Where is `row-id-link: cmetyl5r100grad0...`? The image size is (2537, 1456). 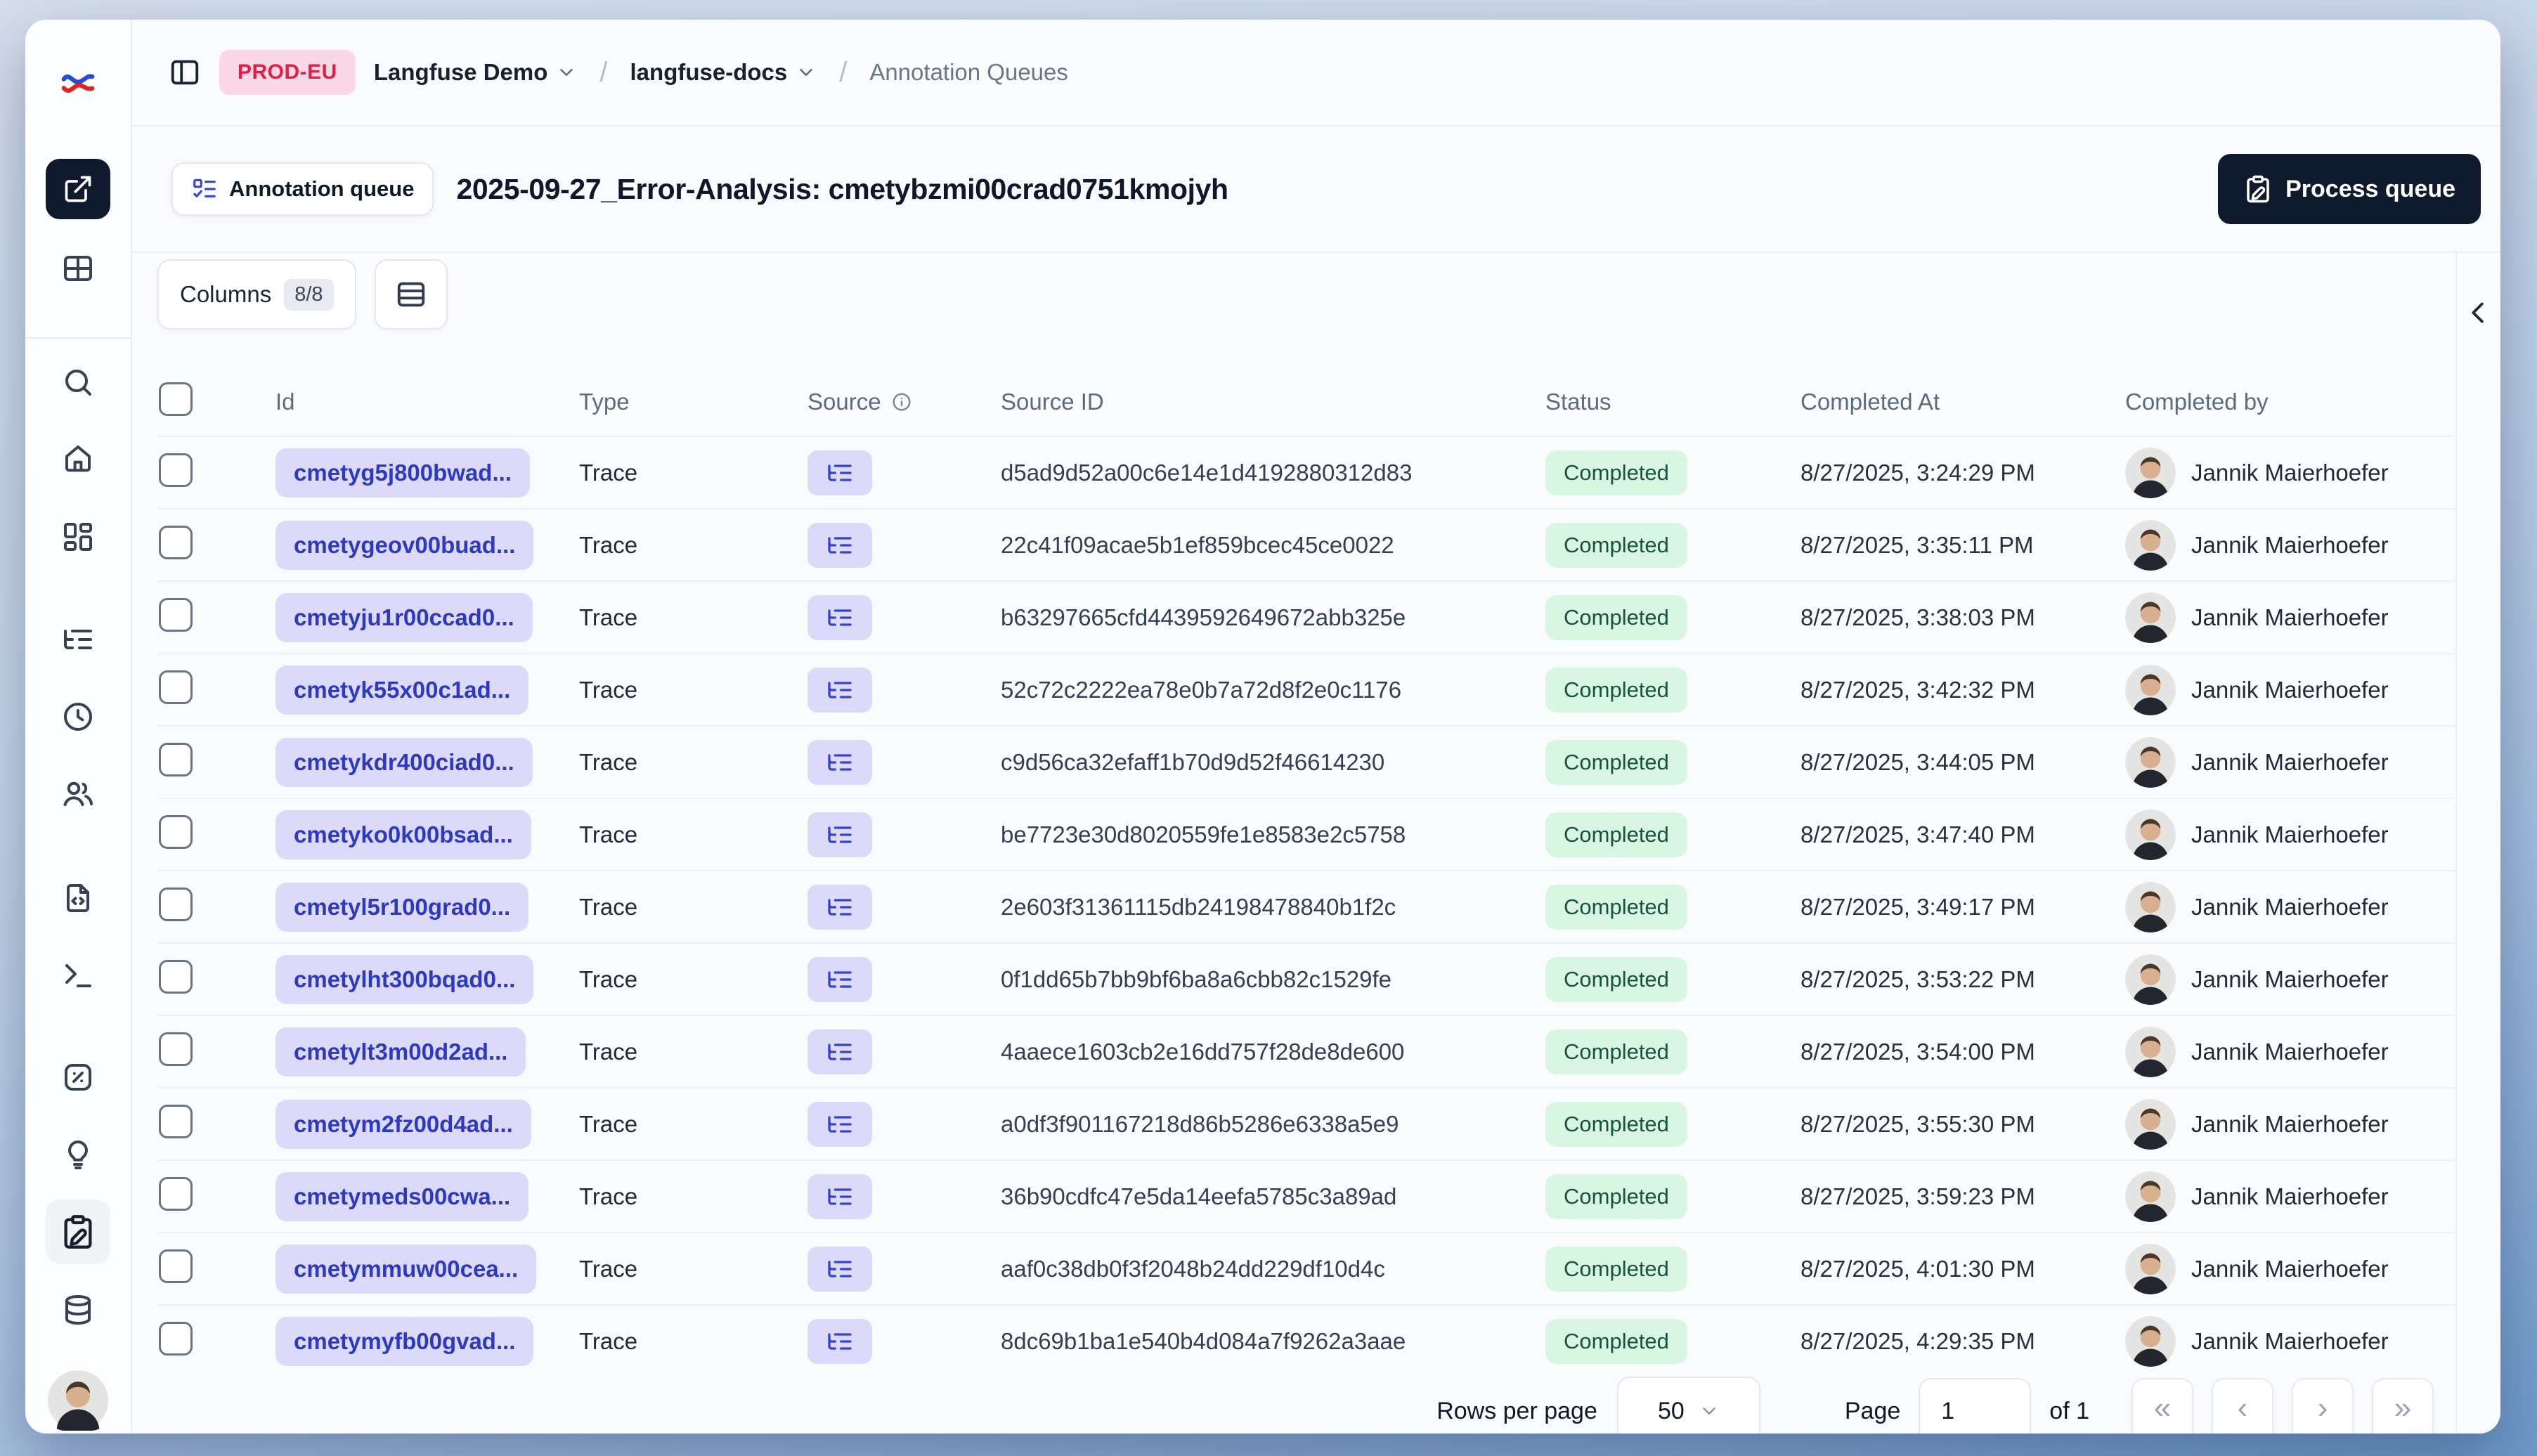 row-id-link: cmetyl5r100grad0... is located at coordinates (402, 907).